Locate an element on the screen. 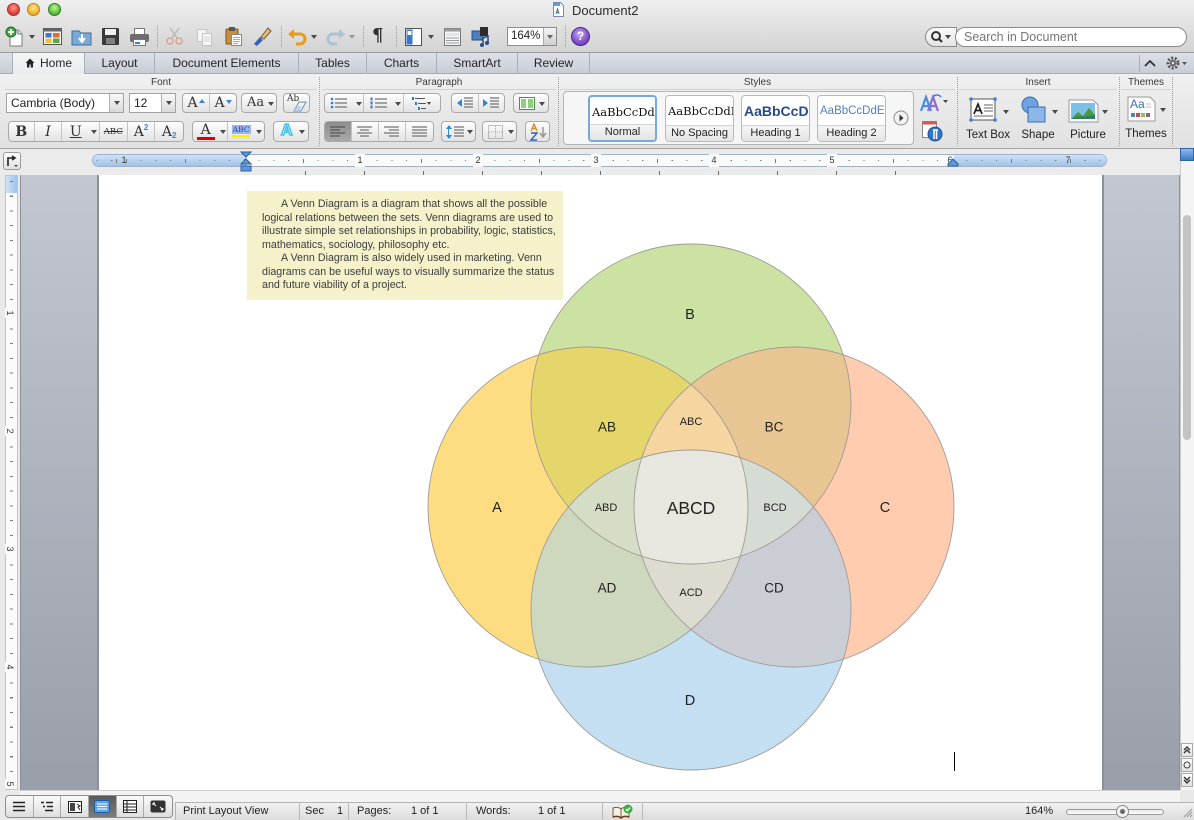  highlight-button: ABC is located at coordinates (241, 131).